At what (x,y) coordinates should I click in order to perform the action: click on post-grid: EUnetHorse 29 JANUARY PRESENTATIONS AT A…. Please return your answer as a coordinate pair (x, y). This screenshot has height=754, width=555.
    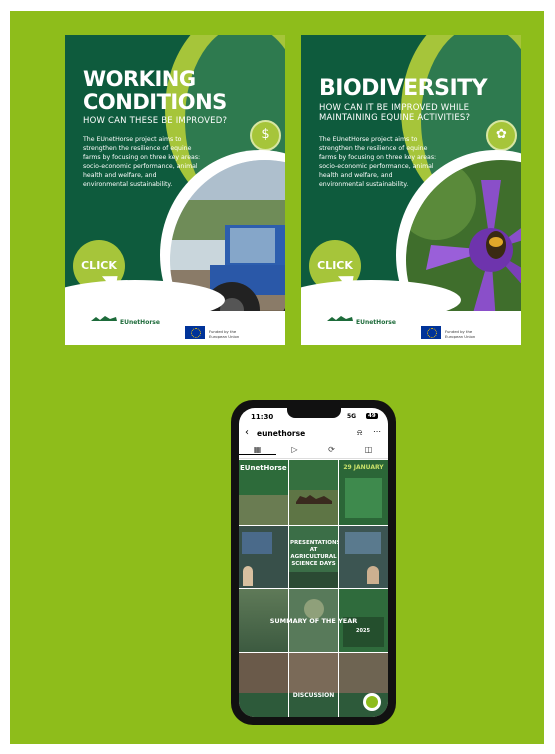
    Looking at the image, I should click on (313, 588).